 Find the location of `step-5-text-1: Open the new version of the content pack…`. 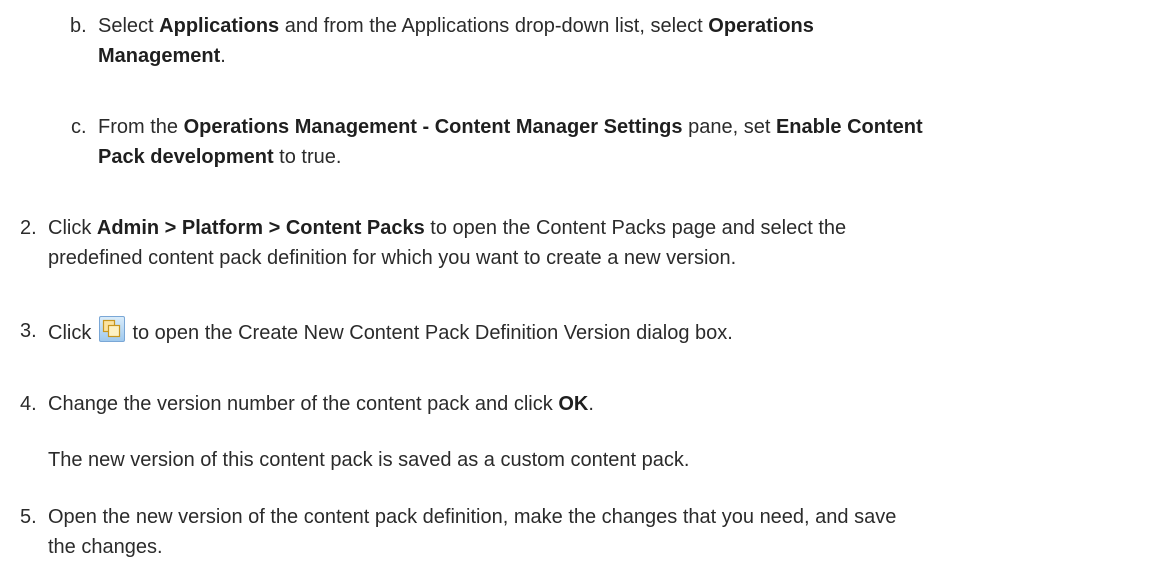

step-5-text-1: Open the new version of the content pack… is located at coordinates (472, 517).